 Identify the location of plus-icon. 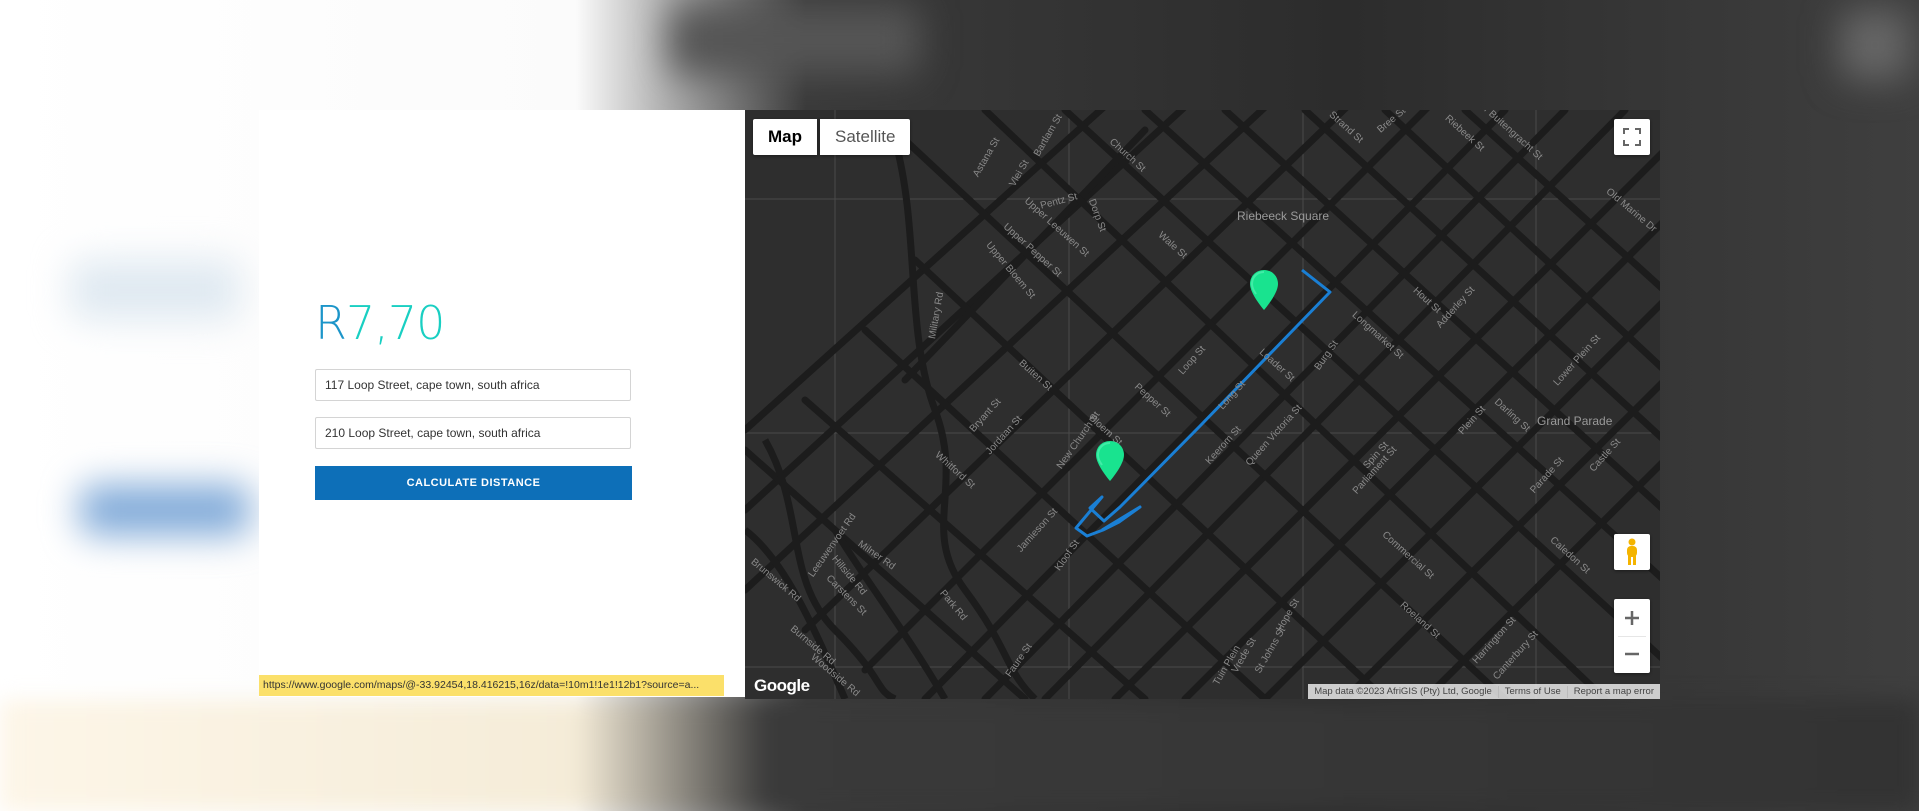
(1632, 618).